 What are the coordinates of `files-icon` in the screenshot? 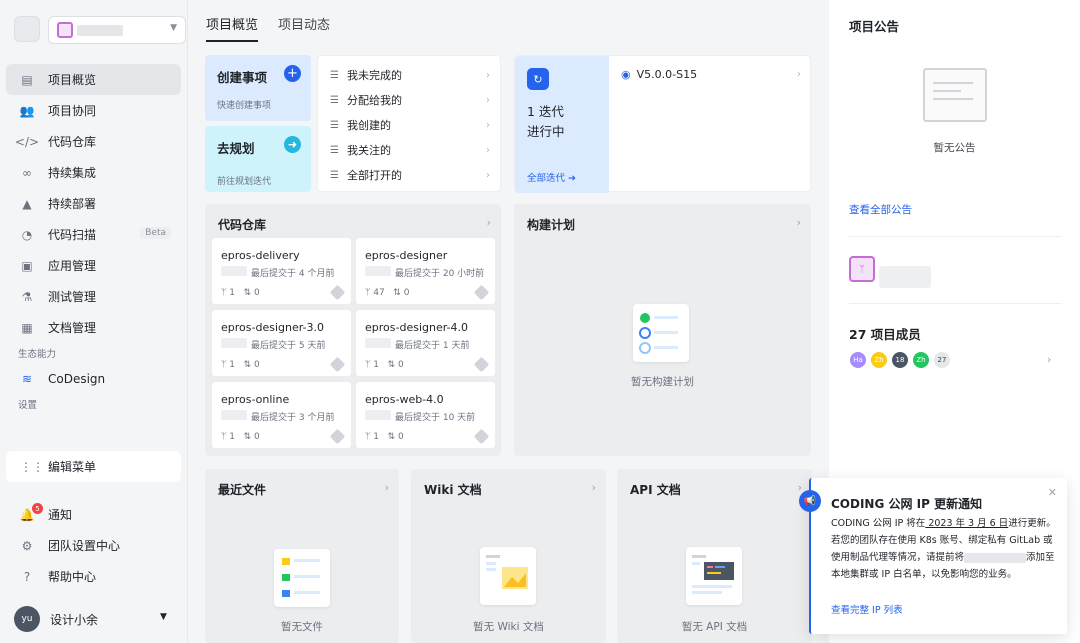 It's located at (301, 577).